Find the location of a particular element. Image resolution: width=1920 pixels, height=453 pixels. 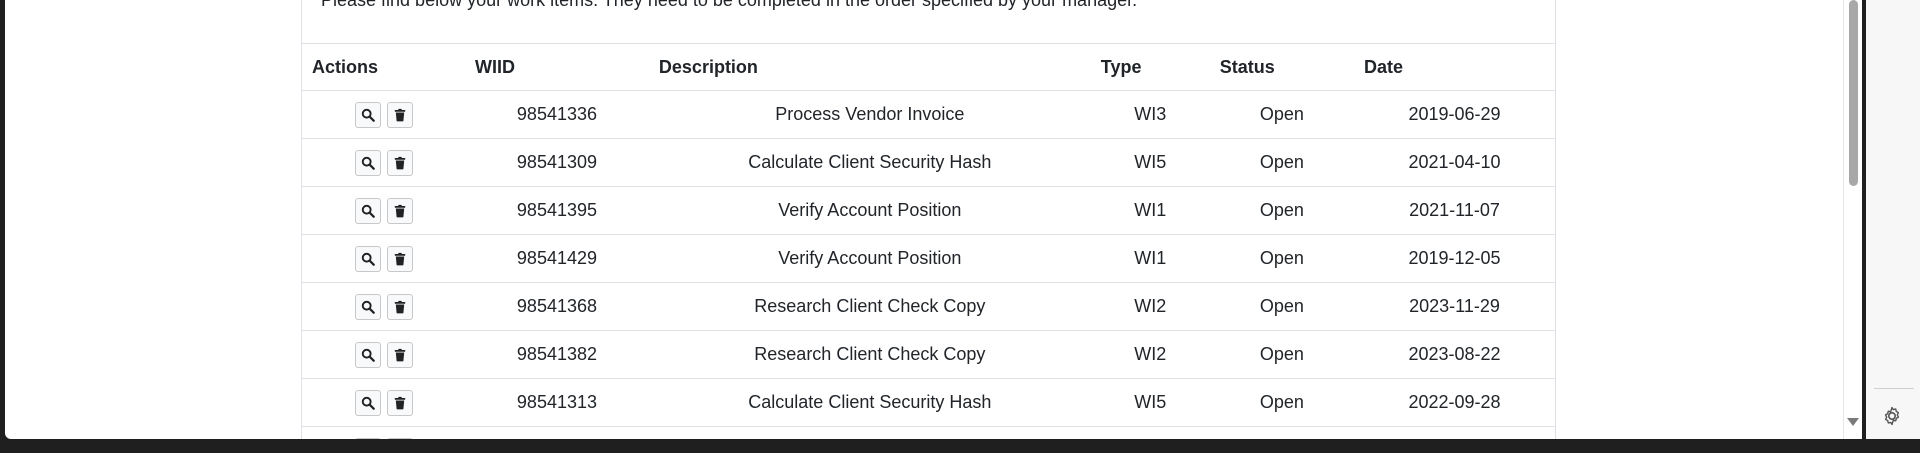

cell-wiid is located at coordinates (557, 432).